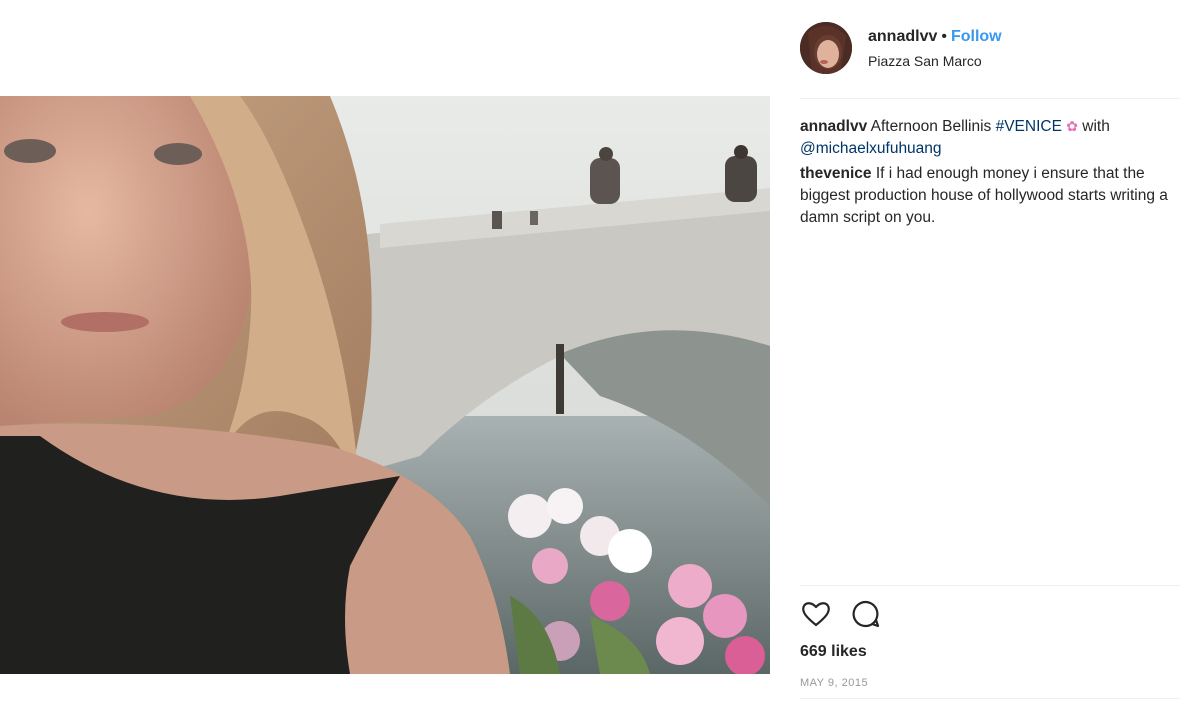 The image size is (1200, 716). Describe the element at coordinates (833, 652) in the screenshot. I see `likes-count: 669 likes` at that location.